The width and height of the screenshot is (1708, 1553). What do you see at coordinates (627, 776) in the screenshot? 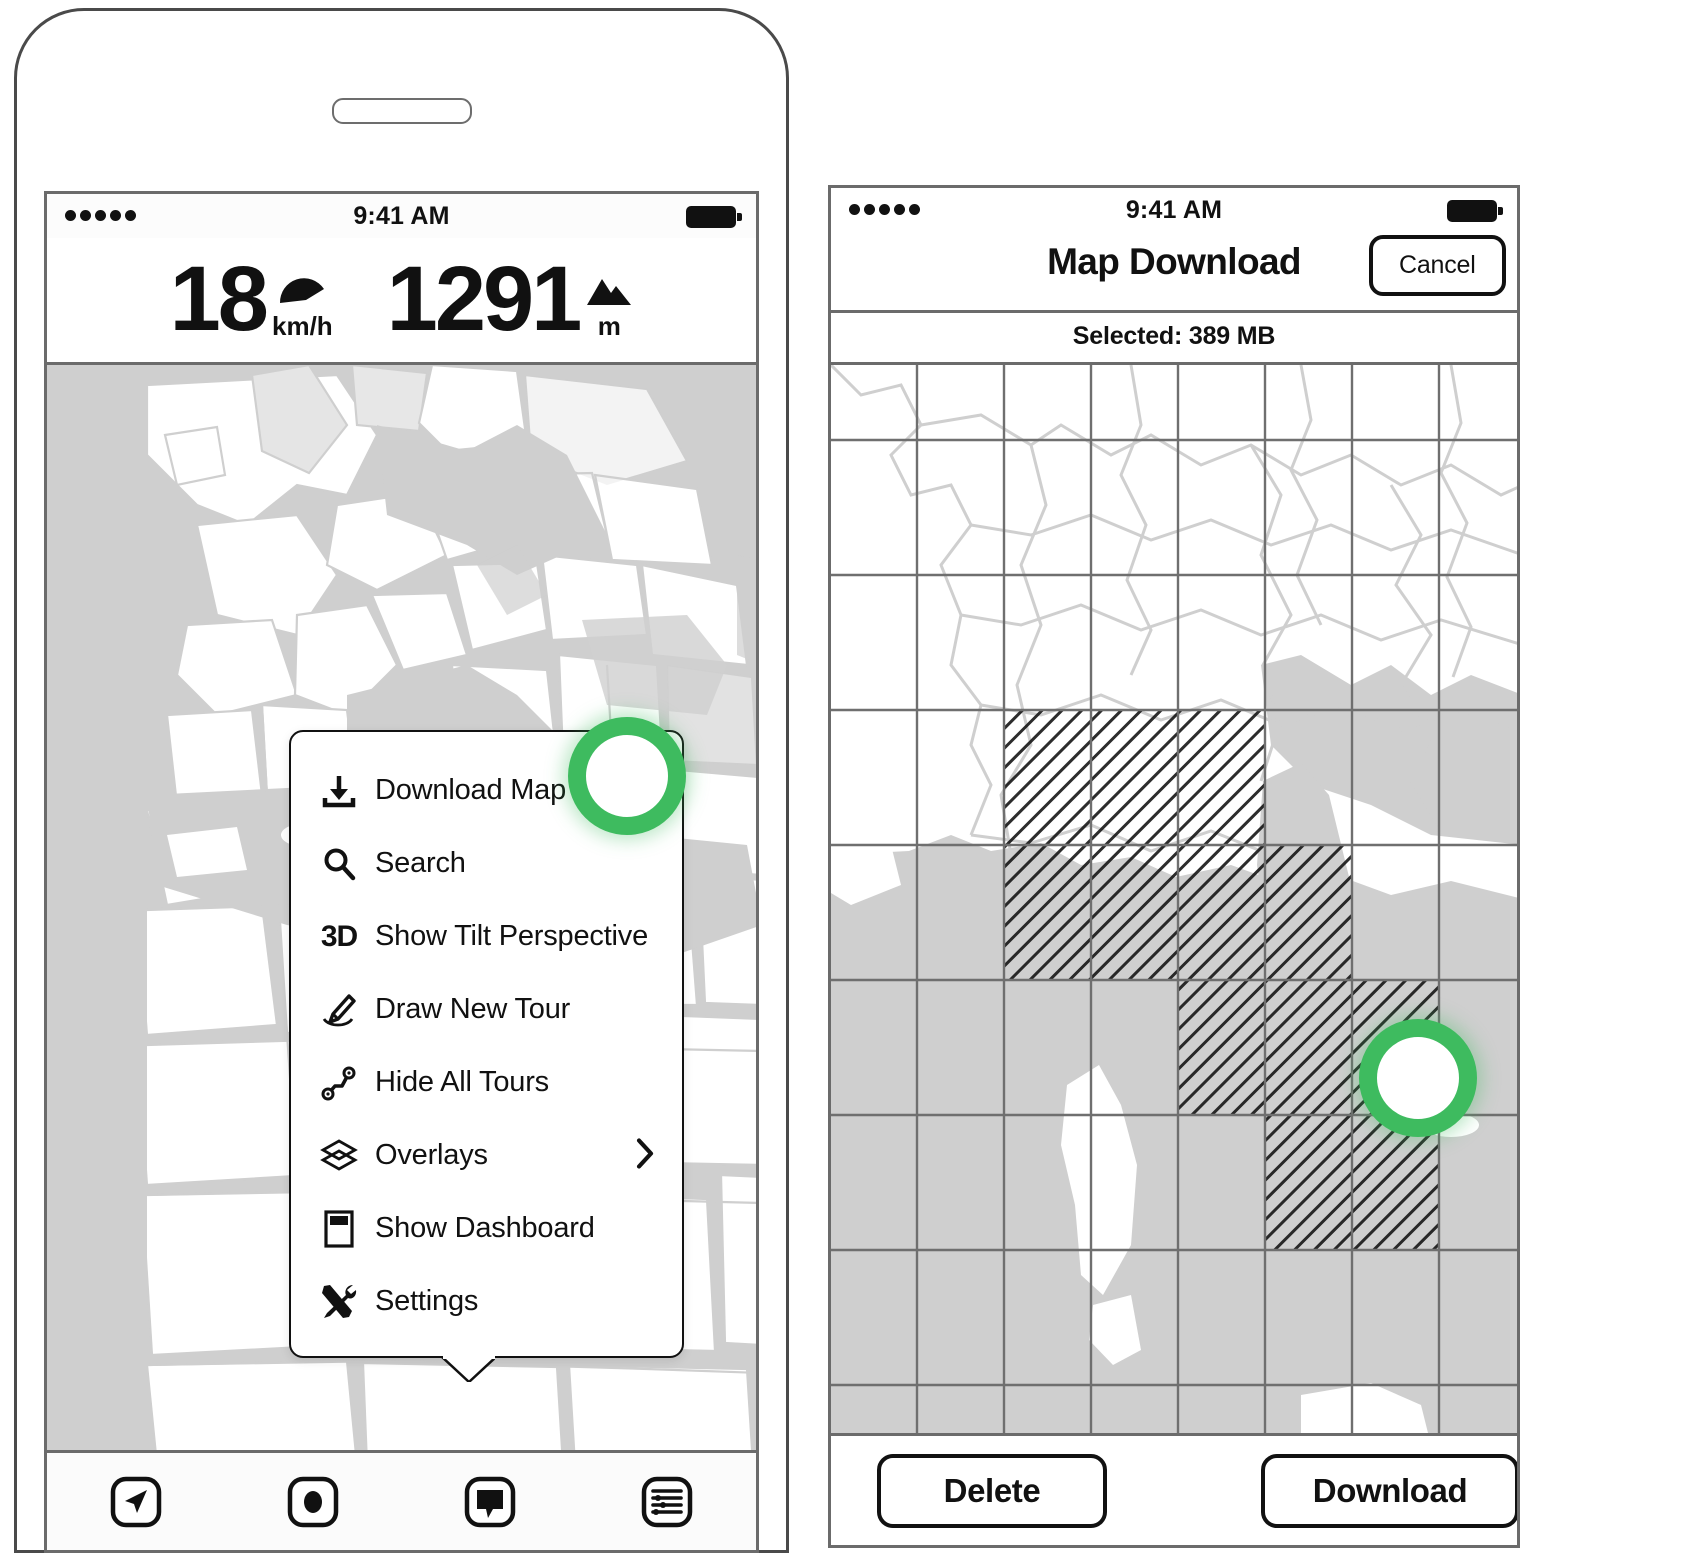
I see `touch-indicator-download-map` at bounding box center [627, 776].